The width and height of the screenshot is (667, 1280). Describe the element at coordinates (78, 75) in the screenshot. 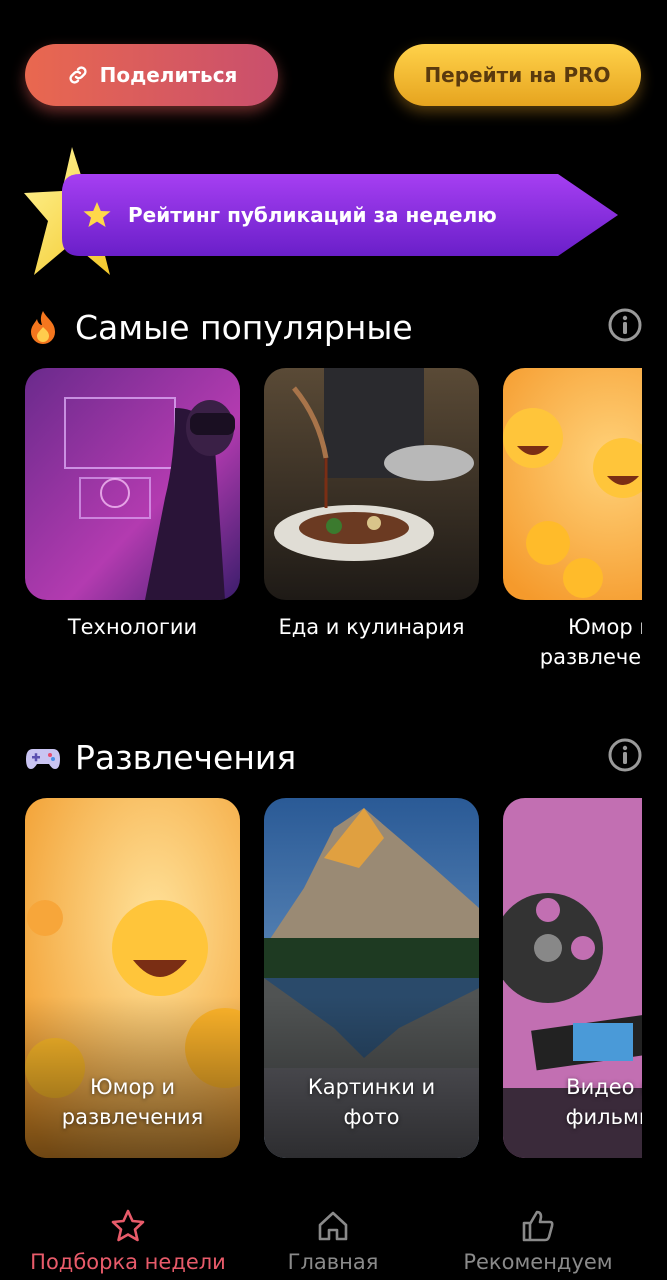

I see `link-icon` at that location.